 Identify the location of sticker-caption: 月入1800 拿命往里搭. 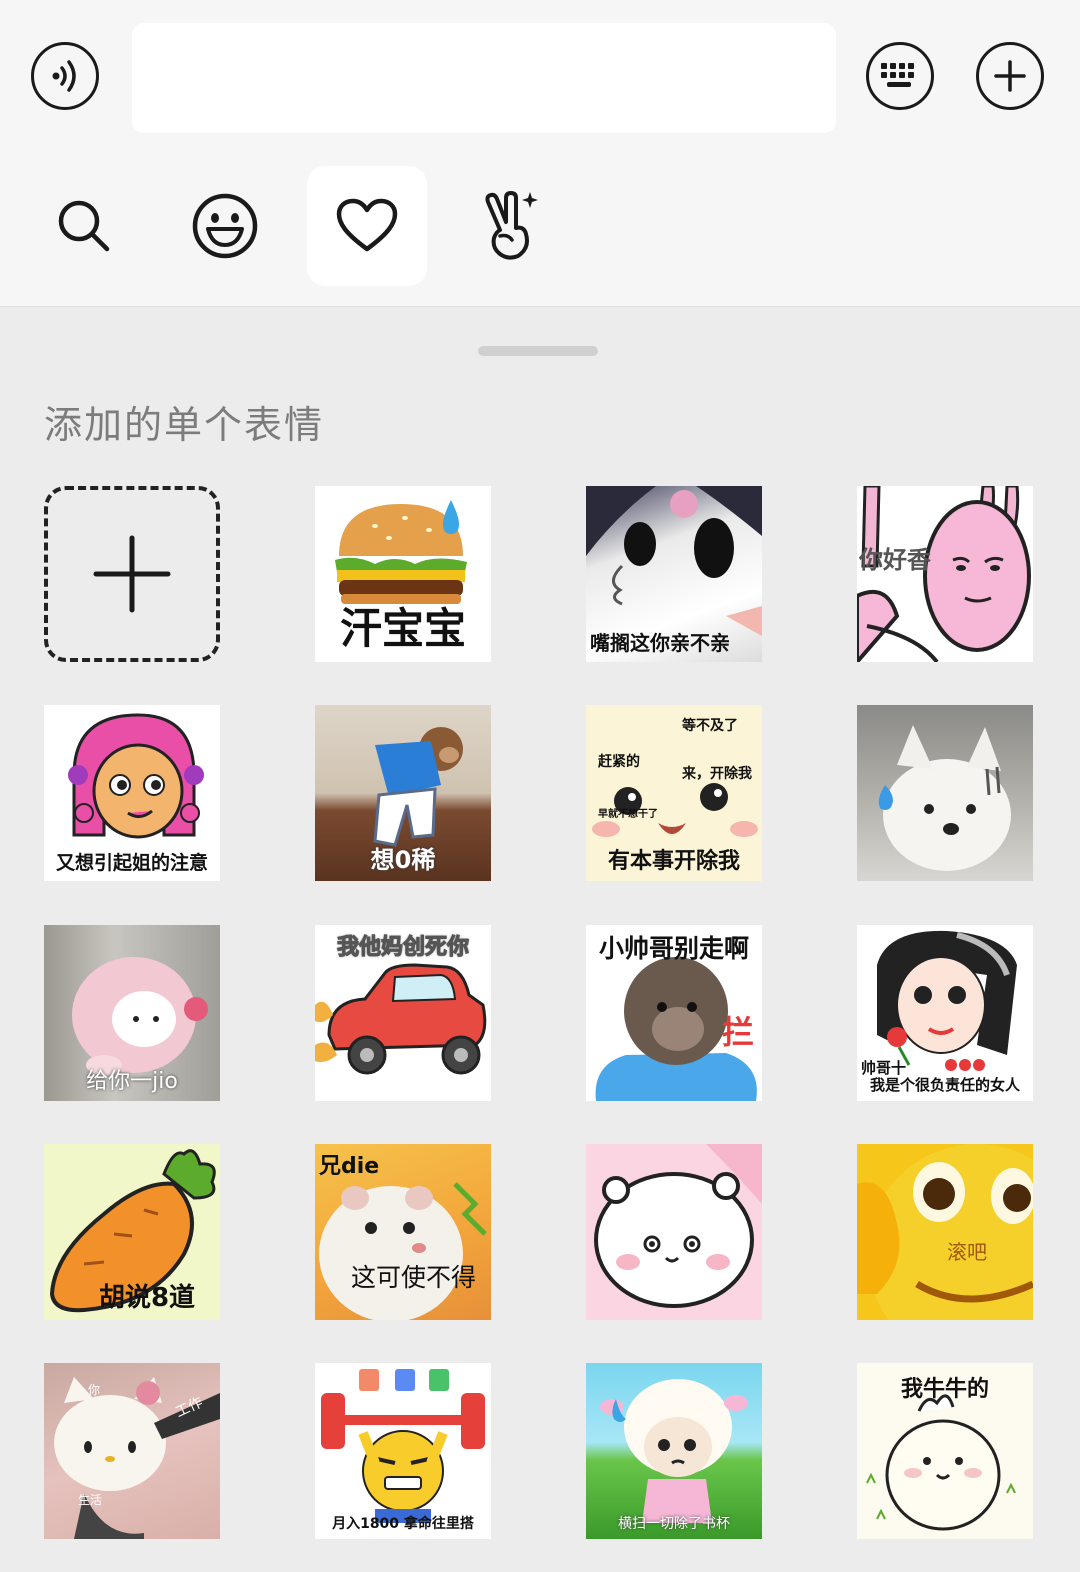
(403, 1524).